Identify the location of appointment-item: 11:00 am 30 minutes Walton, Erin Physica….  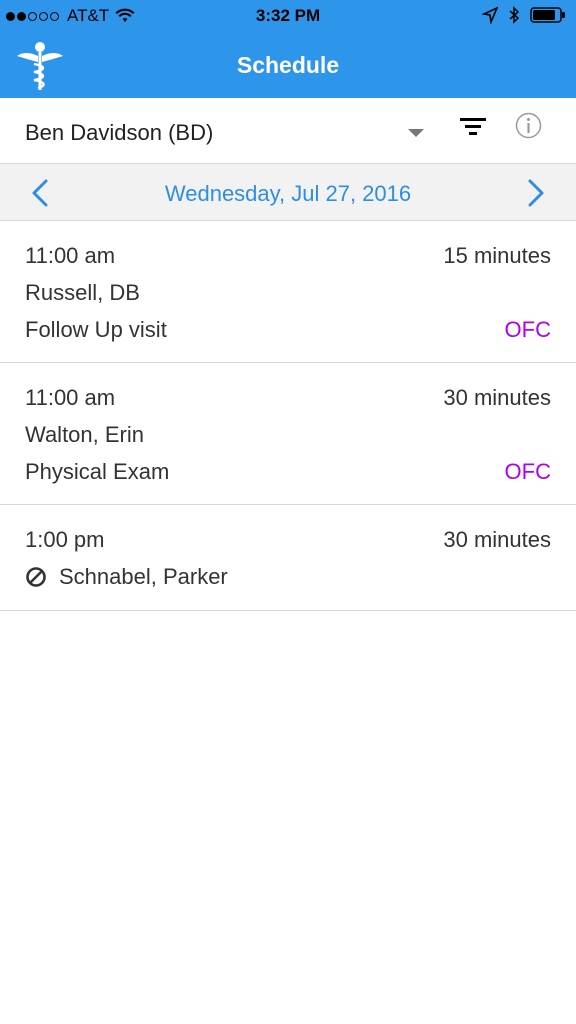
(288, 434).